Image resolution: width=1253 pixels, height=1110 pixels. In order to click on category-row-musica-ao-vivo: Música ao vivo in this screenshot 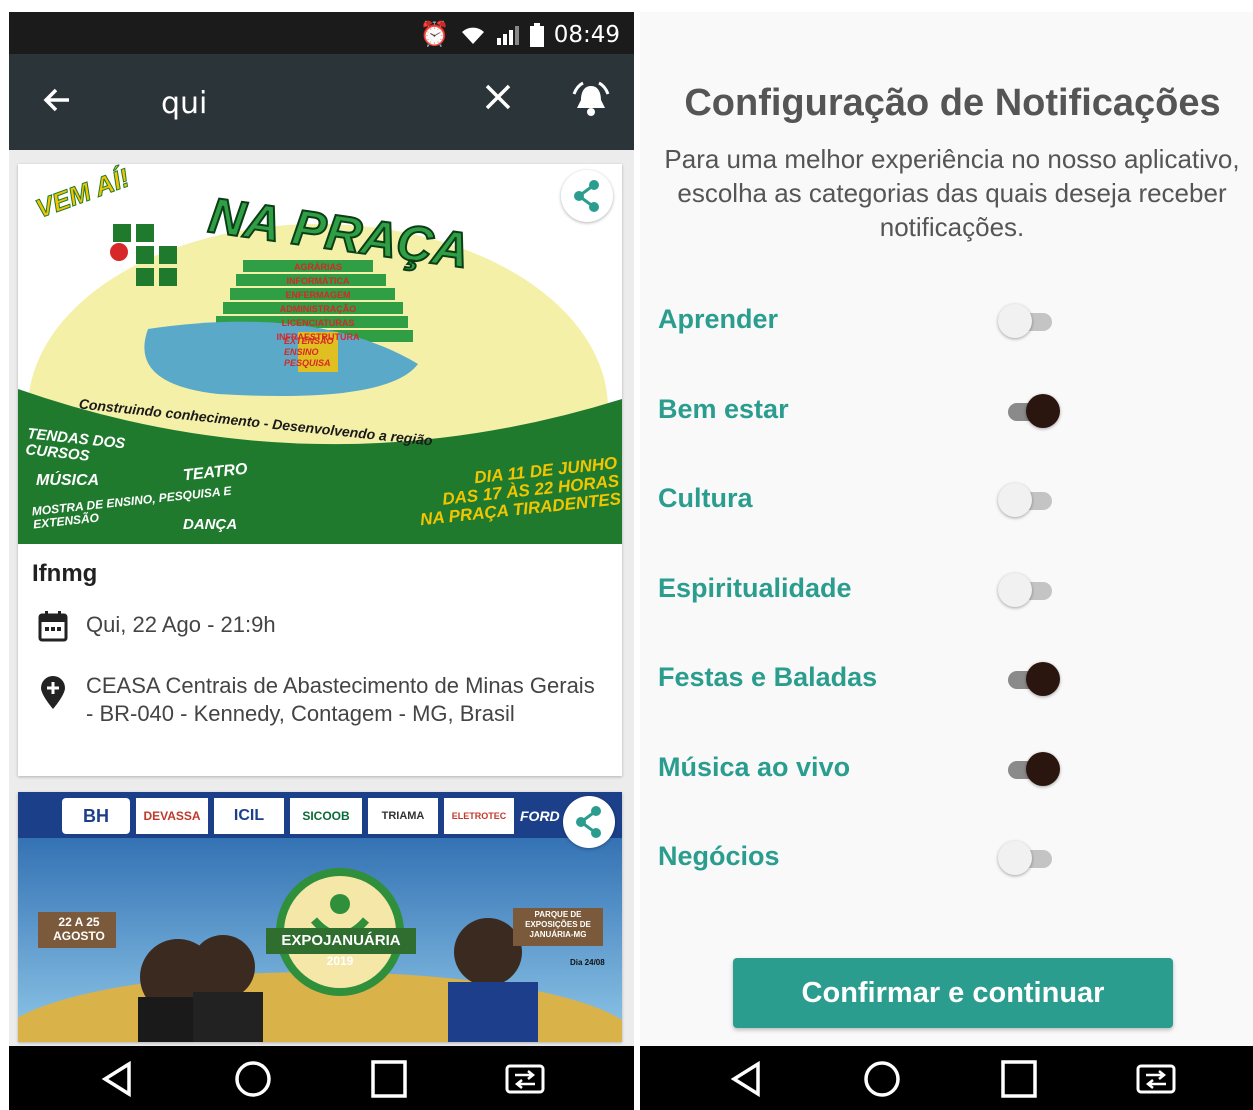, I will do `click(948, 769)`.